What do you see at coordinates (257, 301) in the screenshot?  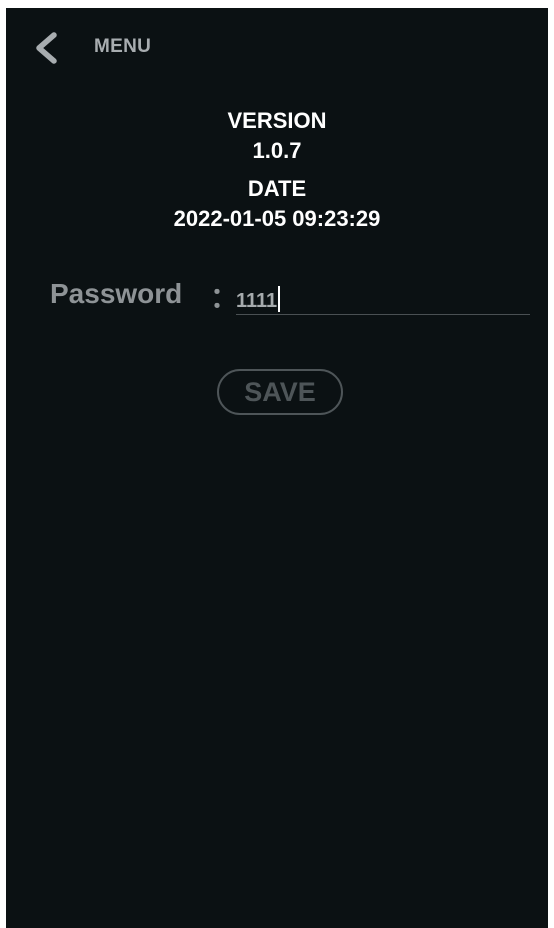 I see `password-value: 1111` at bounding box center [257, 301].